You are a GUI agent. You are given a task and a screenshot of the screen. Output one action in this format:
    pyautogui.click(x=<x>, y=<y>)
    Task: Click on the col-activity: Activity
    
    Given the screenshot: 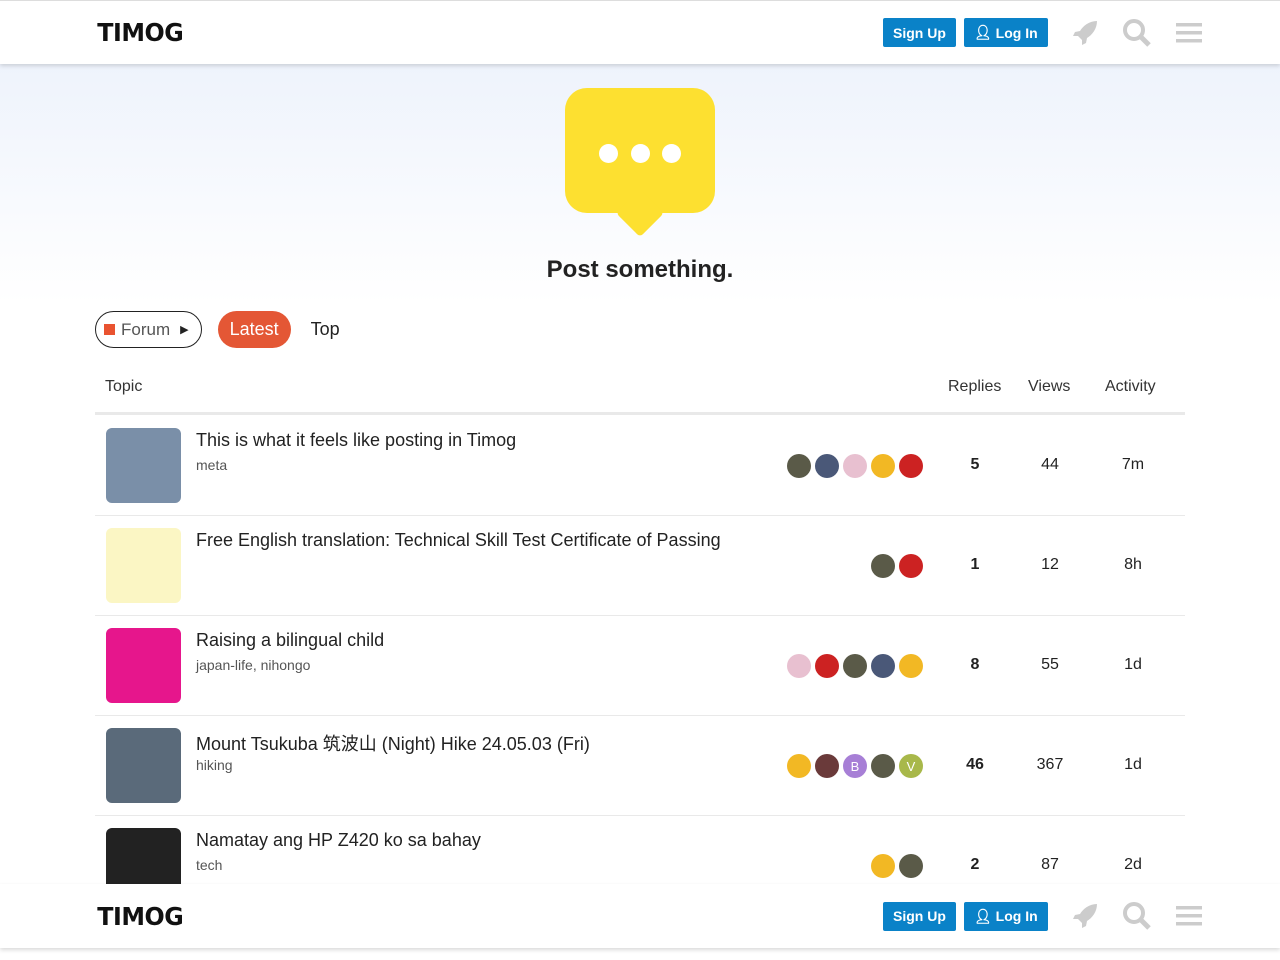 What is the action you would take?
    pyautogui.click(x=1130, y=387)
    